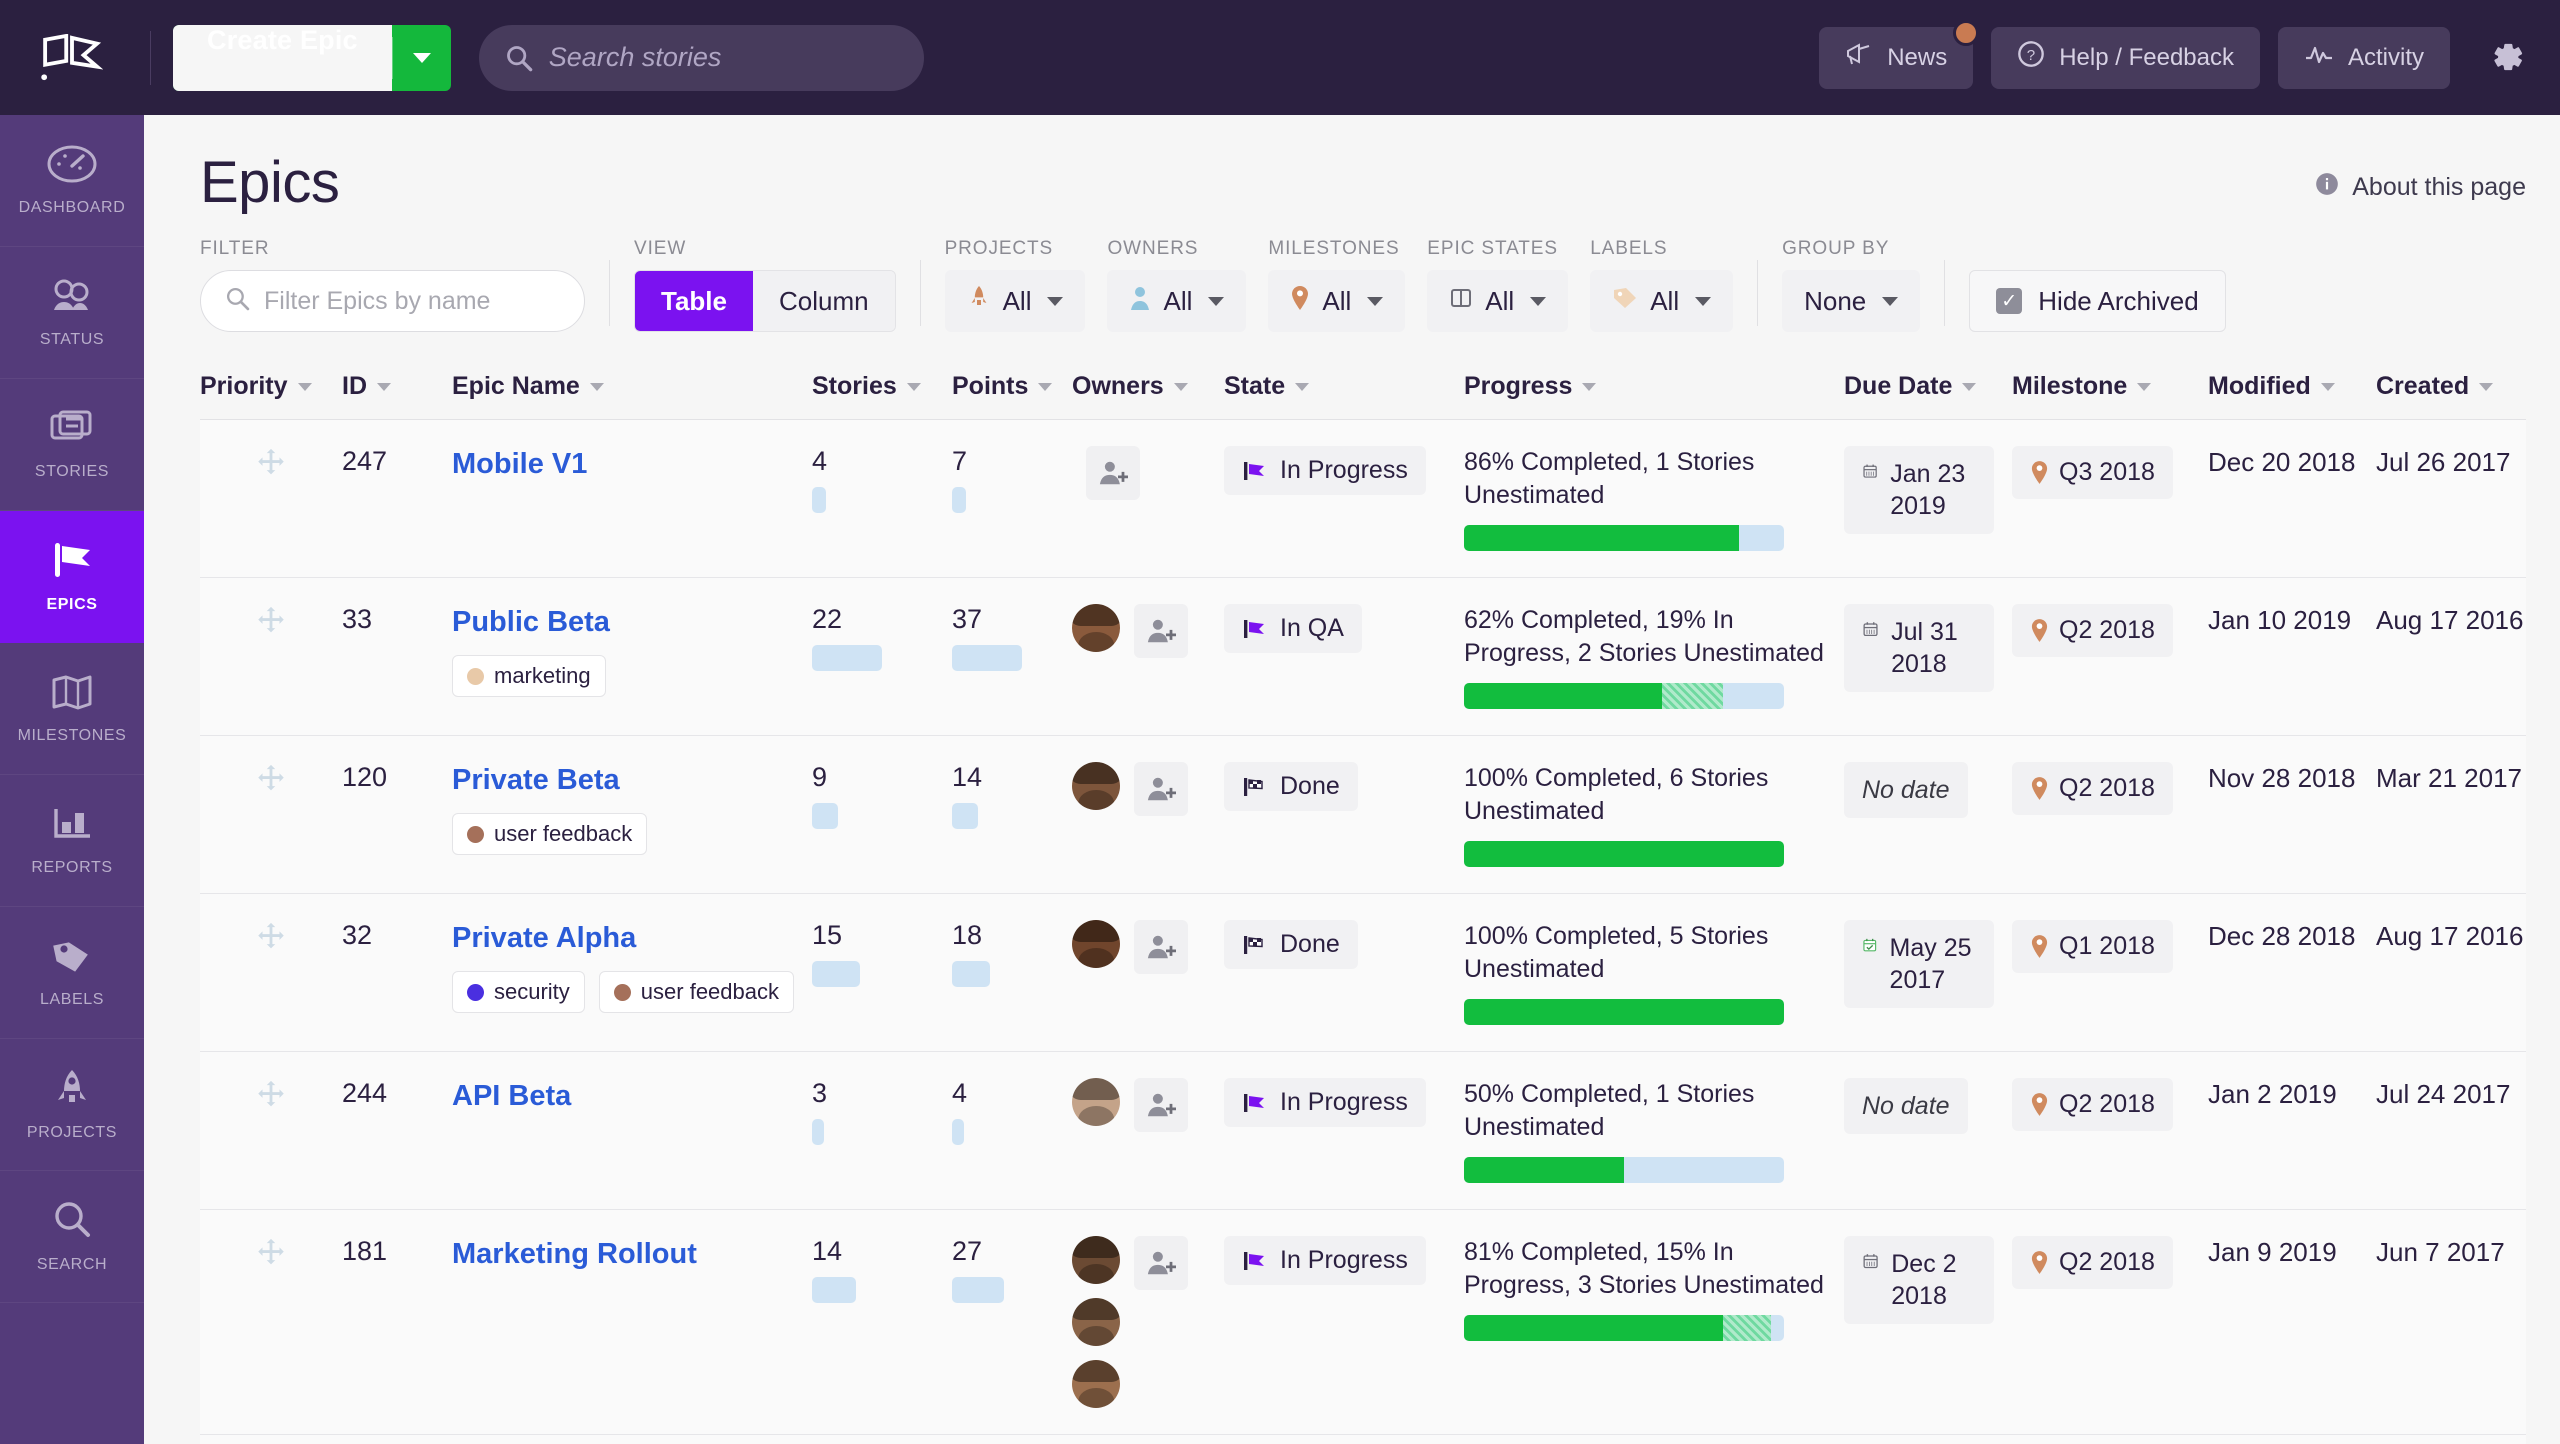 The width and height of the screenshot is (2560, 1444). I want to click on milestones-filter-dropdown: All, so click(1337, 301).